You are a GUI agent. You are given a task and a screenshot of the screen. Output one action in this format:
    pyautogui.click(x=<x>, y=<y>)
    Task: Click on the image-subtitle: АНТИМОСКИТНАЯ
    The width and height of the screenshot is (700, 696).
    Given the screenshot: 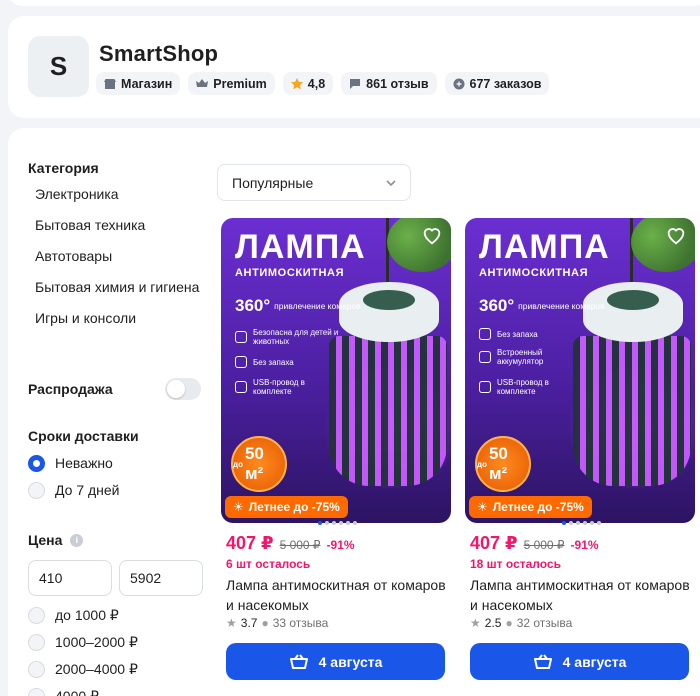 What is the action you would take?
    pyautogui.click(x=534, y=273)
    